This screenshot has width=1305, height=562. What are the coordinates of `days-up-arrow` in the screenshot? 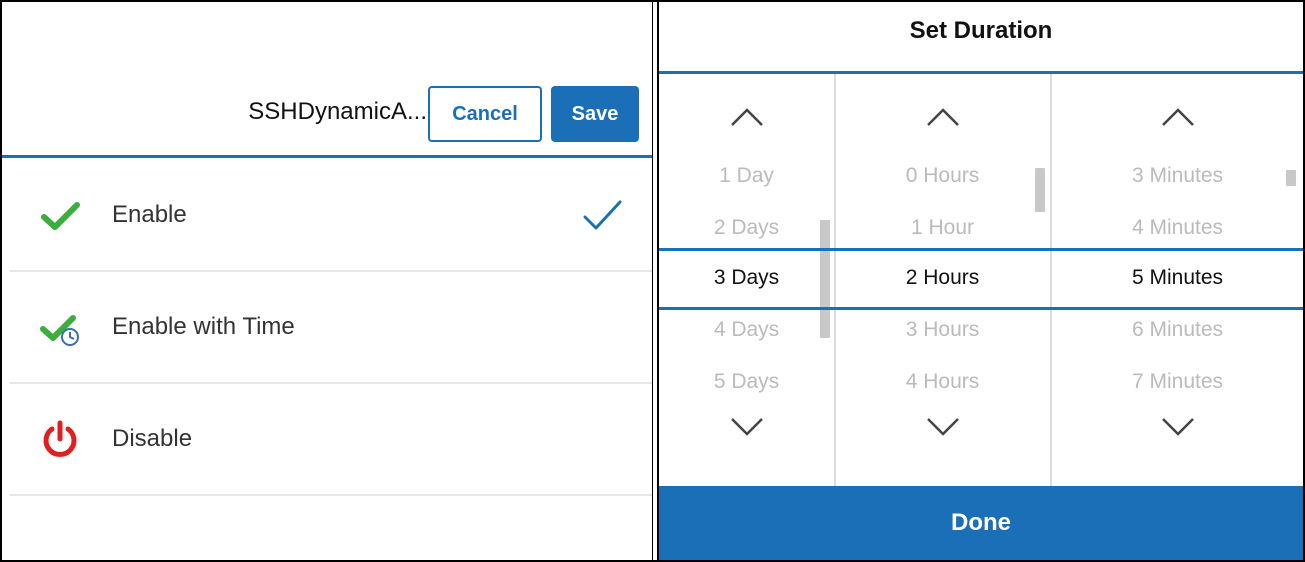 It's located at (746, 126).